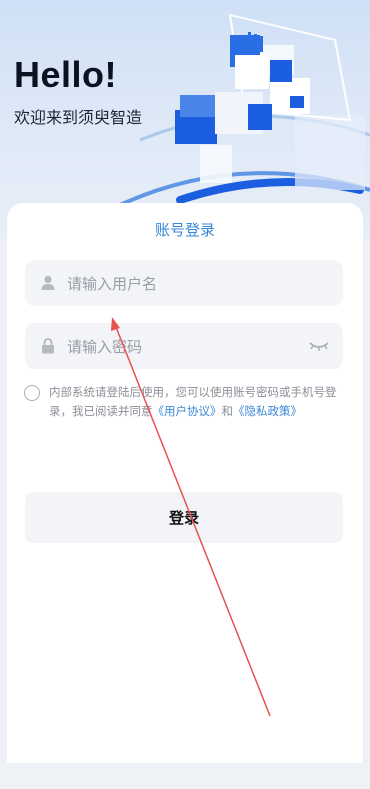 The width and height of the screenshot is (370, 789). Describe the element at coordinates (267, 411) in the screenshot. I see `privacy-policy-link: 《隐私政策》` at that location.